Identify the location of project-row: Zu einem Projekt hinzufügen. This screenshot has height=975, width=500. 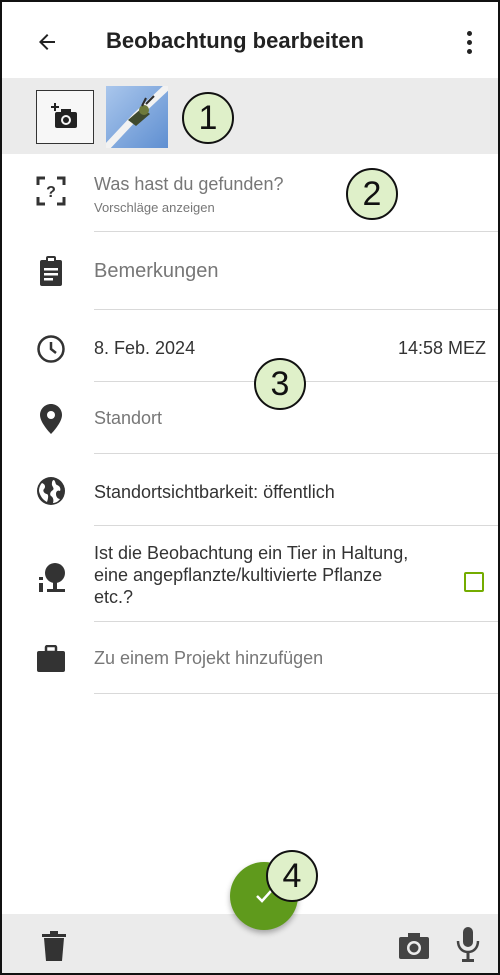
(250, 658).